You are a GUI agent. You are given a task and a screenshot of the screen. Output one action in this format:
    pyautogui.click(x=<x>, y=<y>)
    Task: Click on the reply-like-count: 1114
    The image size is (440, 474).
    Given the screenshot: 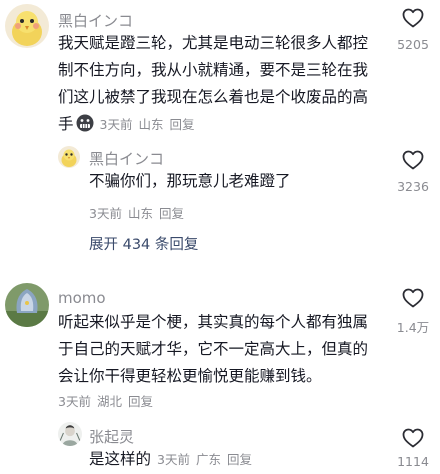 What is the action you would take?
    pyautogui.click(x=413, y=461)
    